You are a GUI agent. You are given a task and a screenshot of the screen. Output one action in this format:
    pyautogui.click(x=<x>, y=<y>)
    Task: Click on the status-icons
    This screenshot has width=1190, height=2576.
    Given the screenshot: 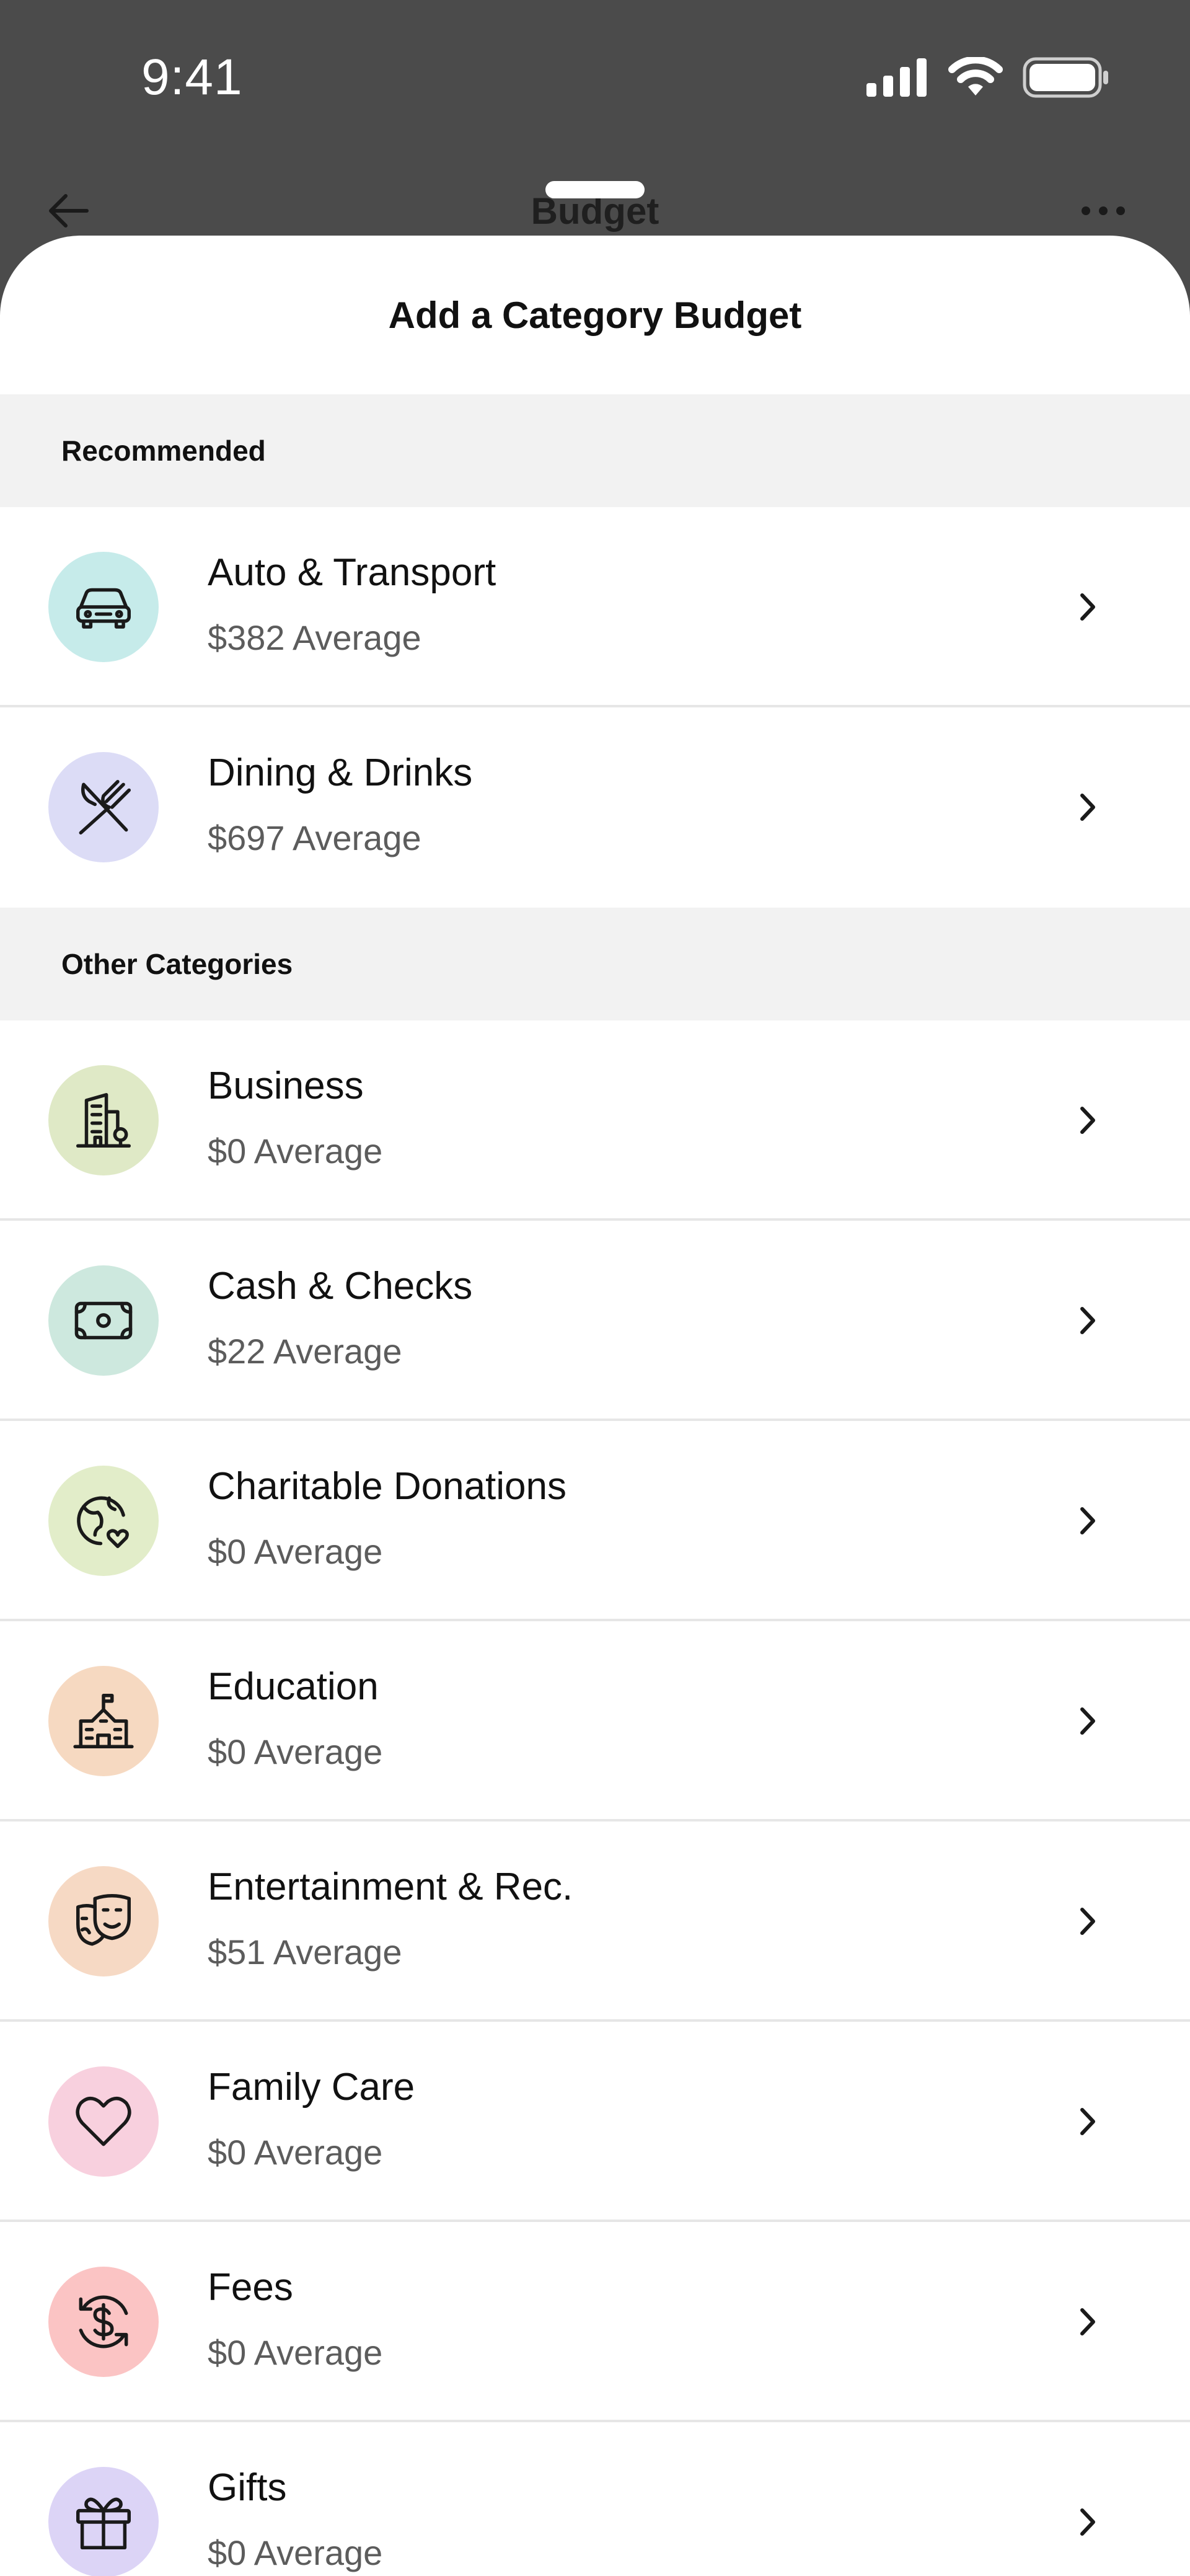 What is the action you would take?
    pyautogui.click(x=987, y=77)
    